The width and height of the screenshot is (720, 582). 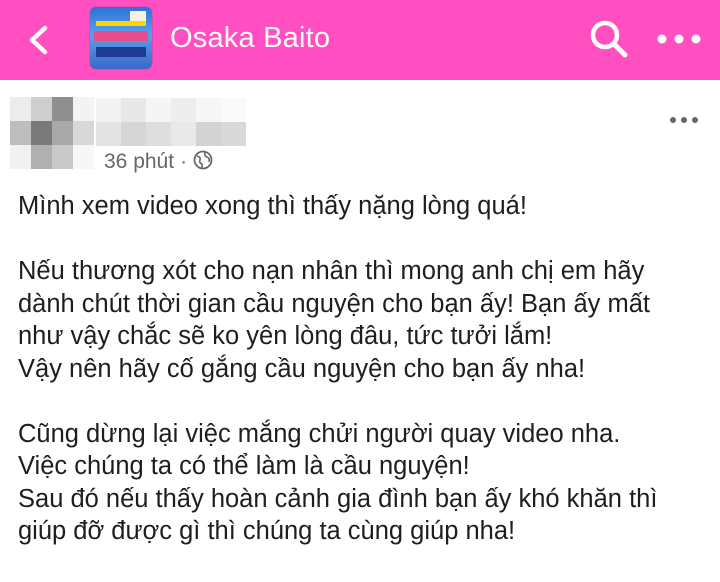 I want to click on post-timestamp: 36 phút, so click(x=139, y=161).